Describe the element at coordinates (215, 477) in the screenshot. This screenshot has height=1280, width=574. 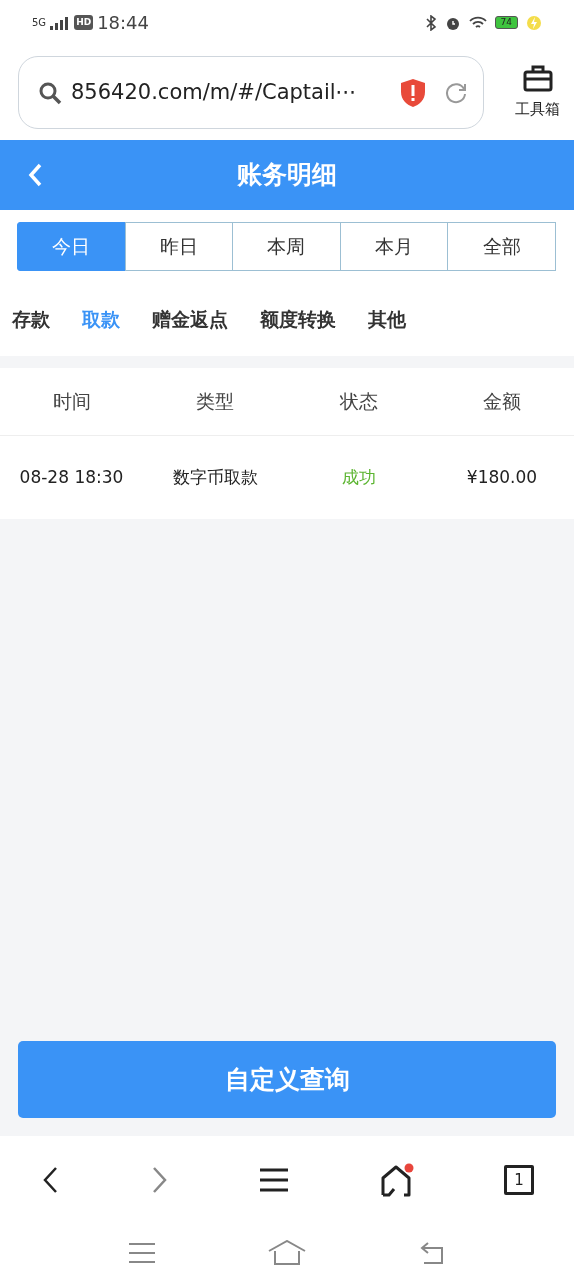
I see `table-cell-text: 数字币取款` at that location.